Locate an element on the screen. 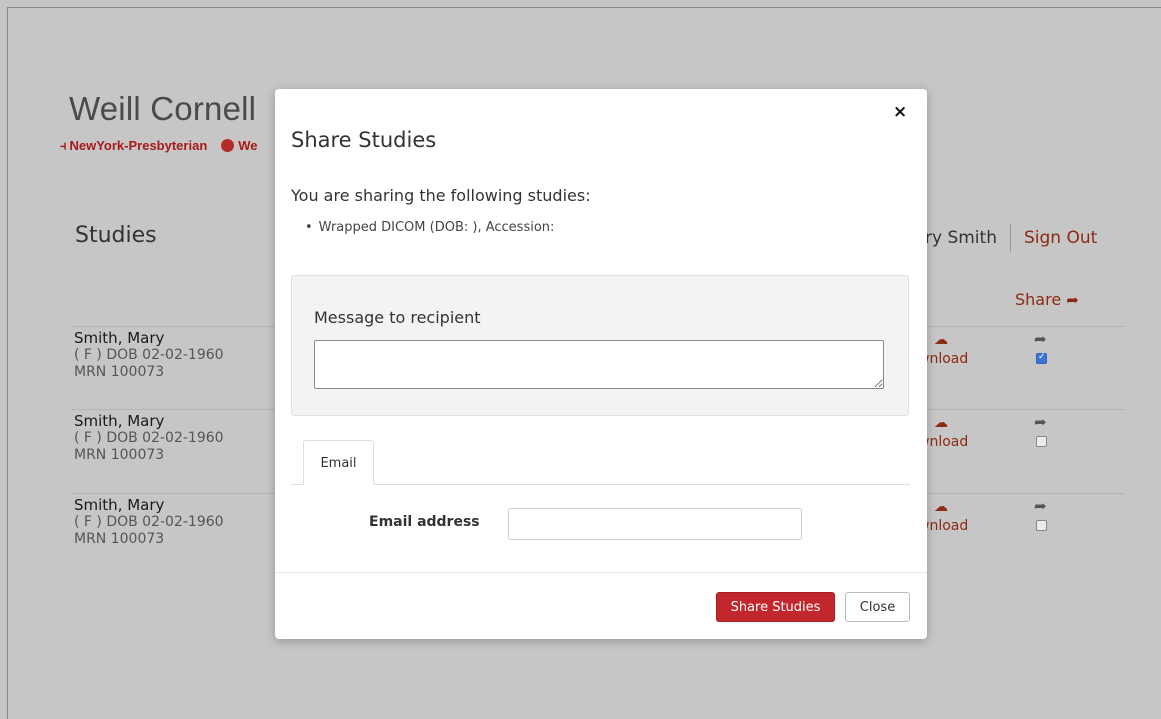  modal-title: Share Studies is located at coordinates (364, 140).